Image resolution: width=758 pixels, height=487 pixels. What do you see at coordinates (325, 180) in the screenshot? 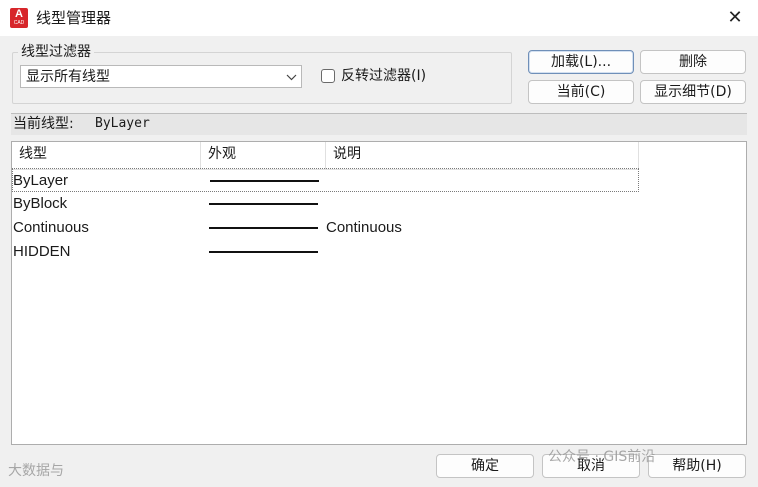
I see `table-row: ByLayer` at bounding box center [325, 180].